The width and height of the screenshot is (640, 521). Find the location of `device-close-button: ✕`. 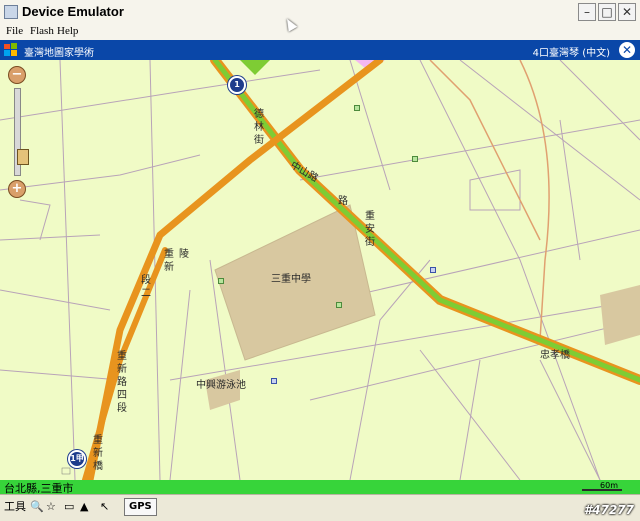

device-close-button: ✕ is located at coordinates (627, 50).